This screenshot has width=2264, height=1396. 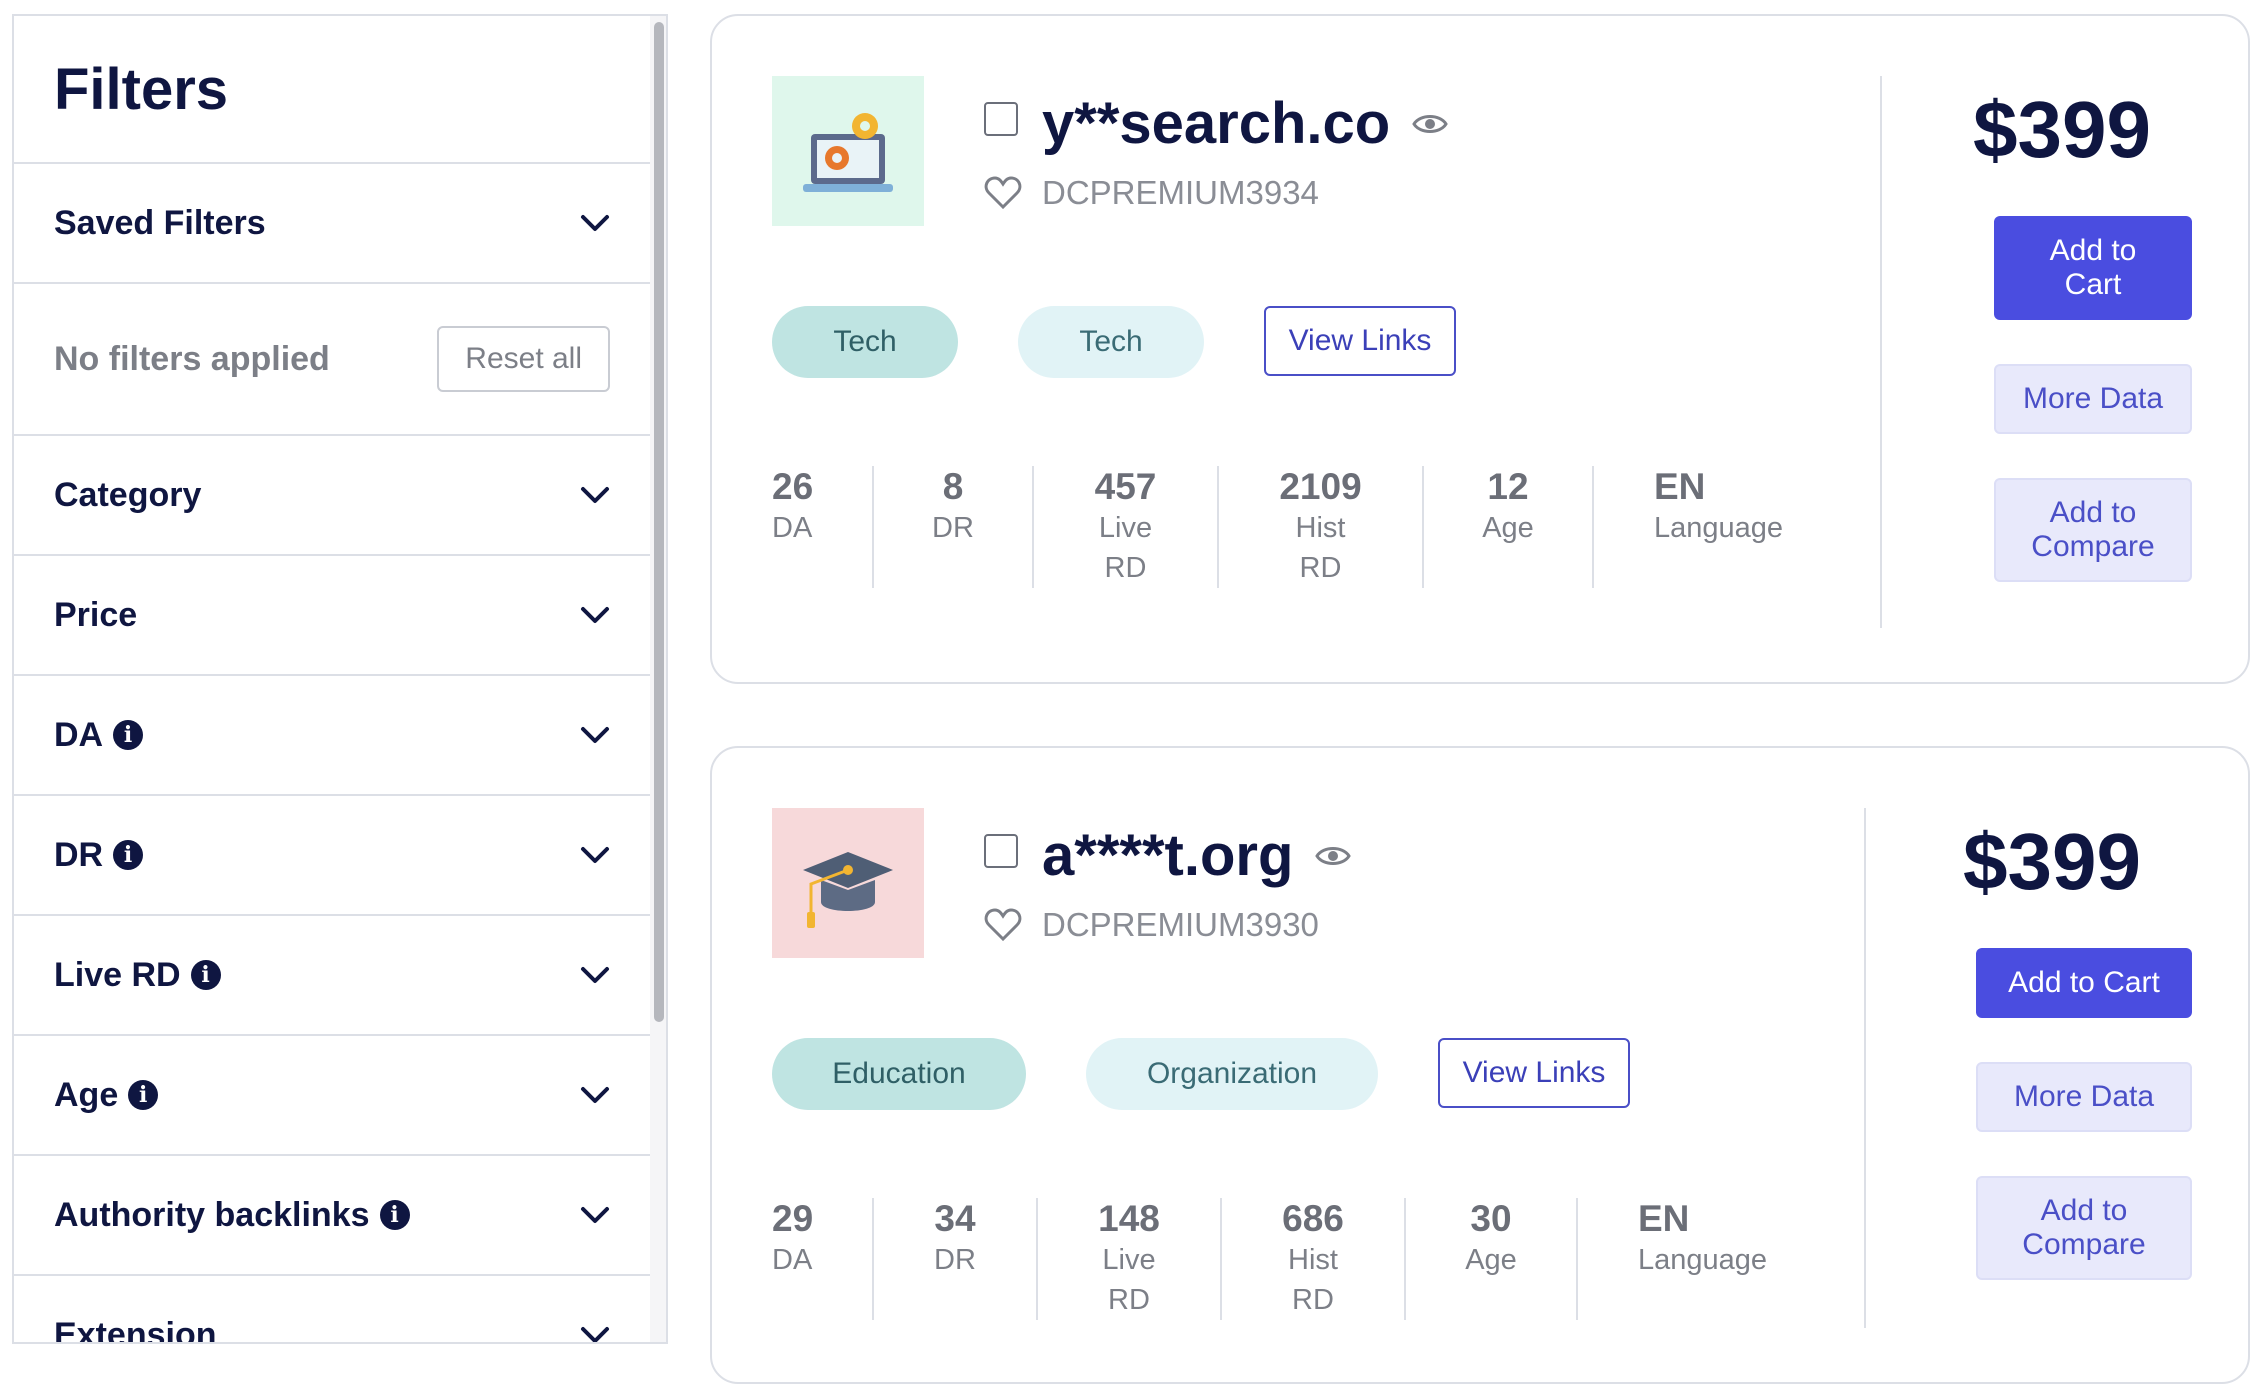 I want to click on stat-age: 12 Age, so click(x=1509, y=527).